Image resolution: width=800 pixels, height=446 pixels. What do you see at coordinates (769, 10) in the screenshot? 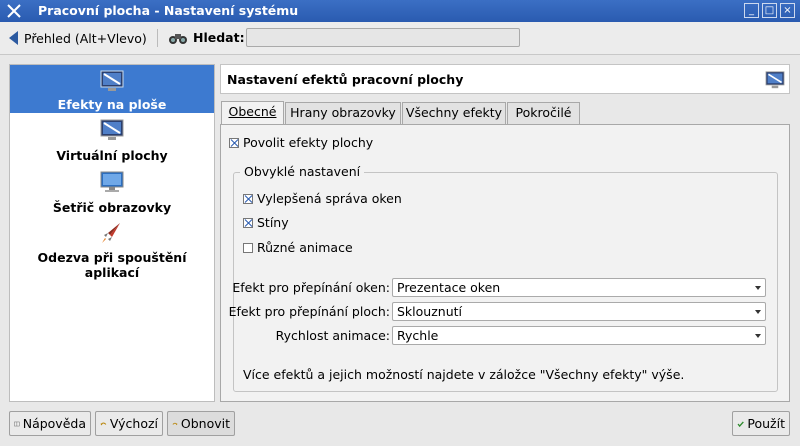
I see `maximize-button: □` at bounding box center [769, 10].